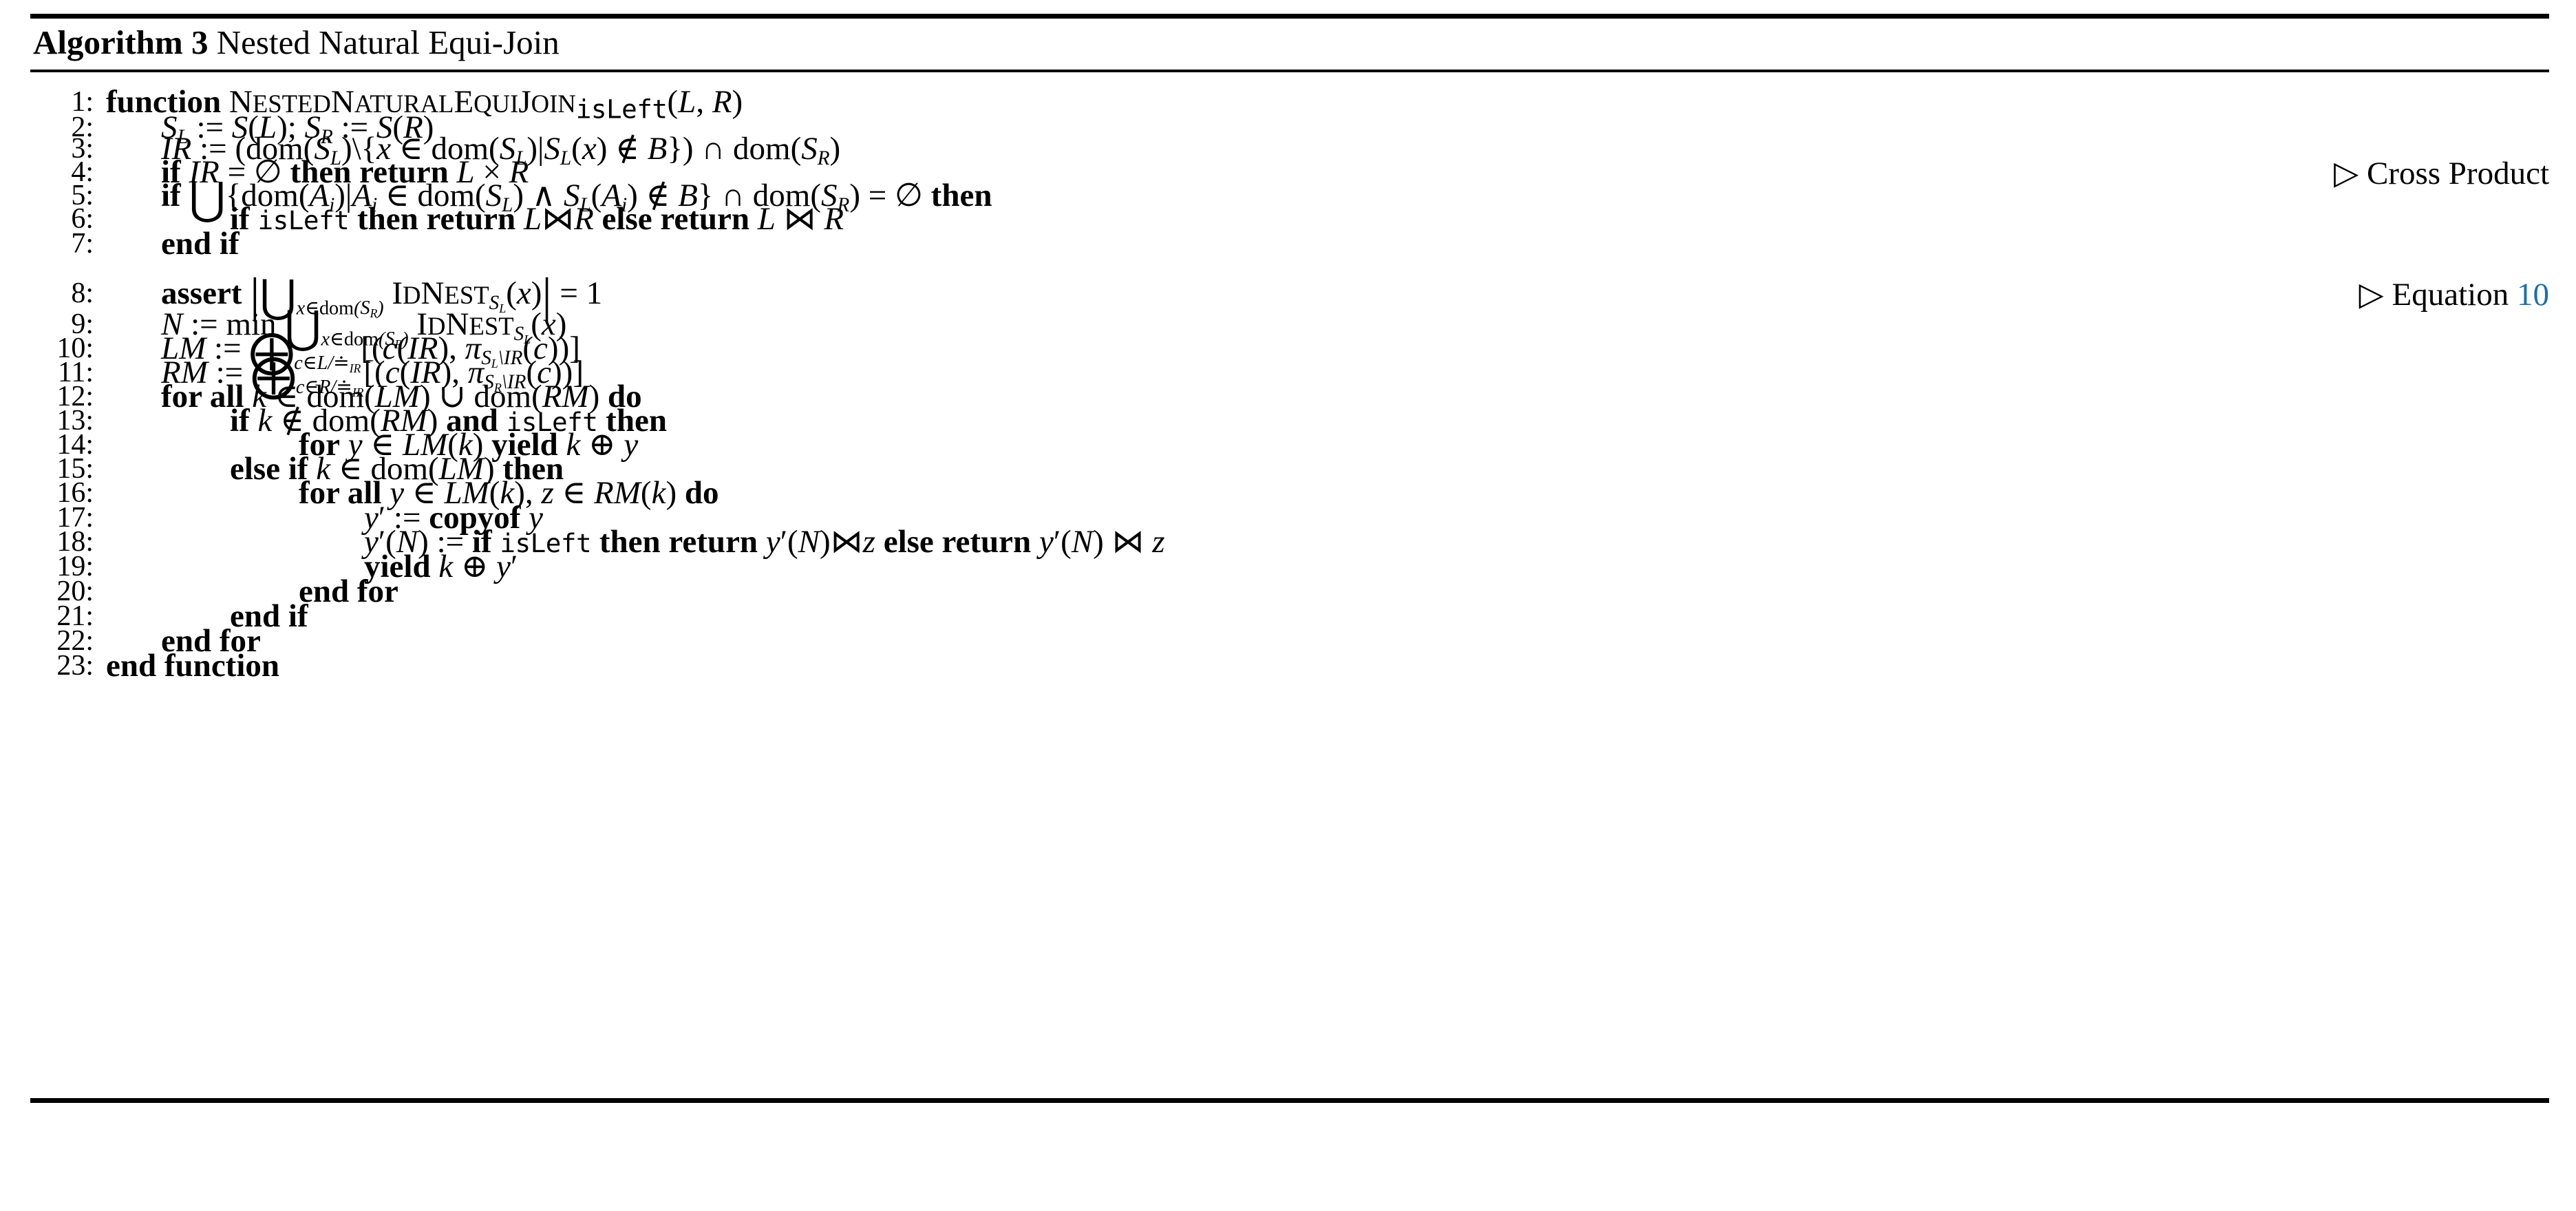 This screenshot has height=1211, width=2576. Describe the element at coordinates (2434, 294) in the screenshot. I see `comment-equation-label: ▷ Equation` at that location.